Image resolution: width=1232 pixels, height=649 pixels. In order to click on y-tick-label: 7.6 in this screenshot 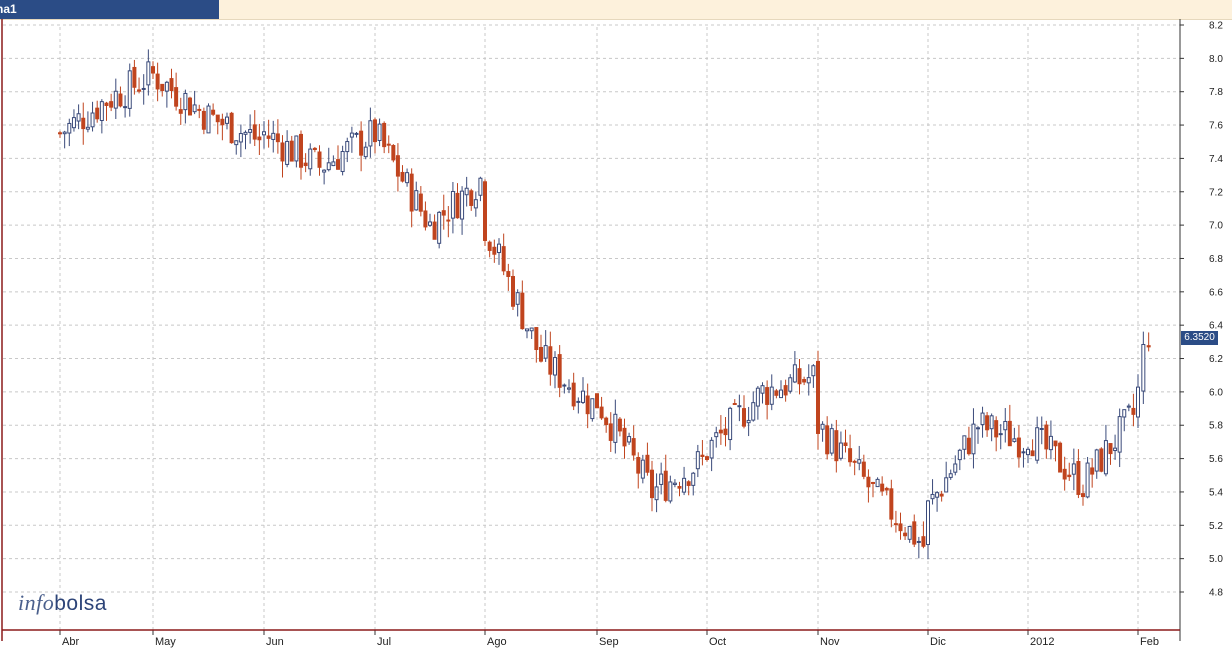, I will do `click(1216, 126)`.